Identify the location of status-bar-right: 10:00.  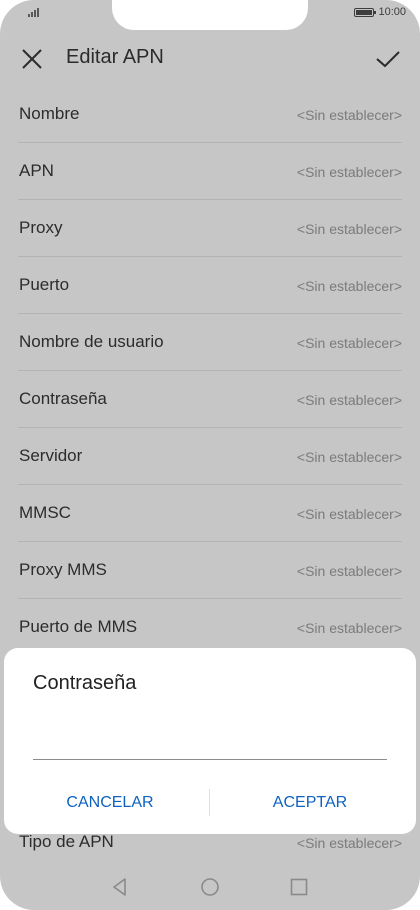
(380, 12).